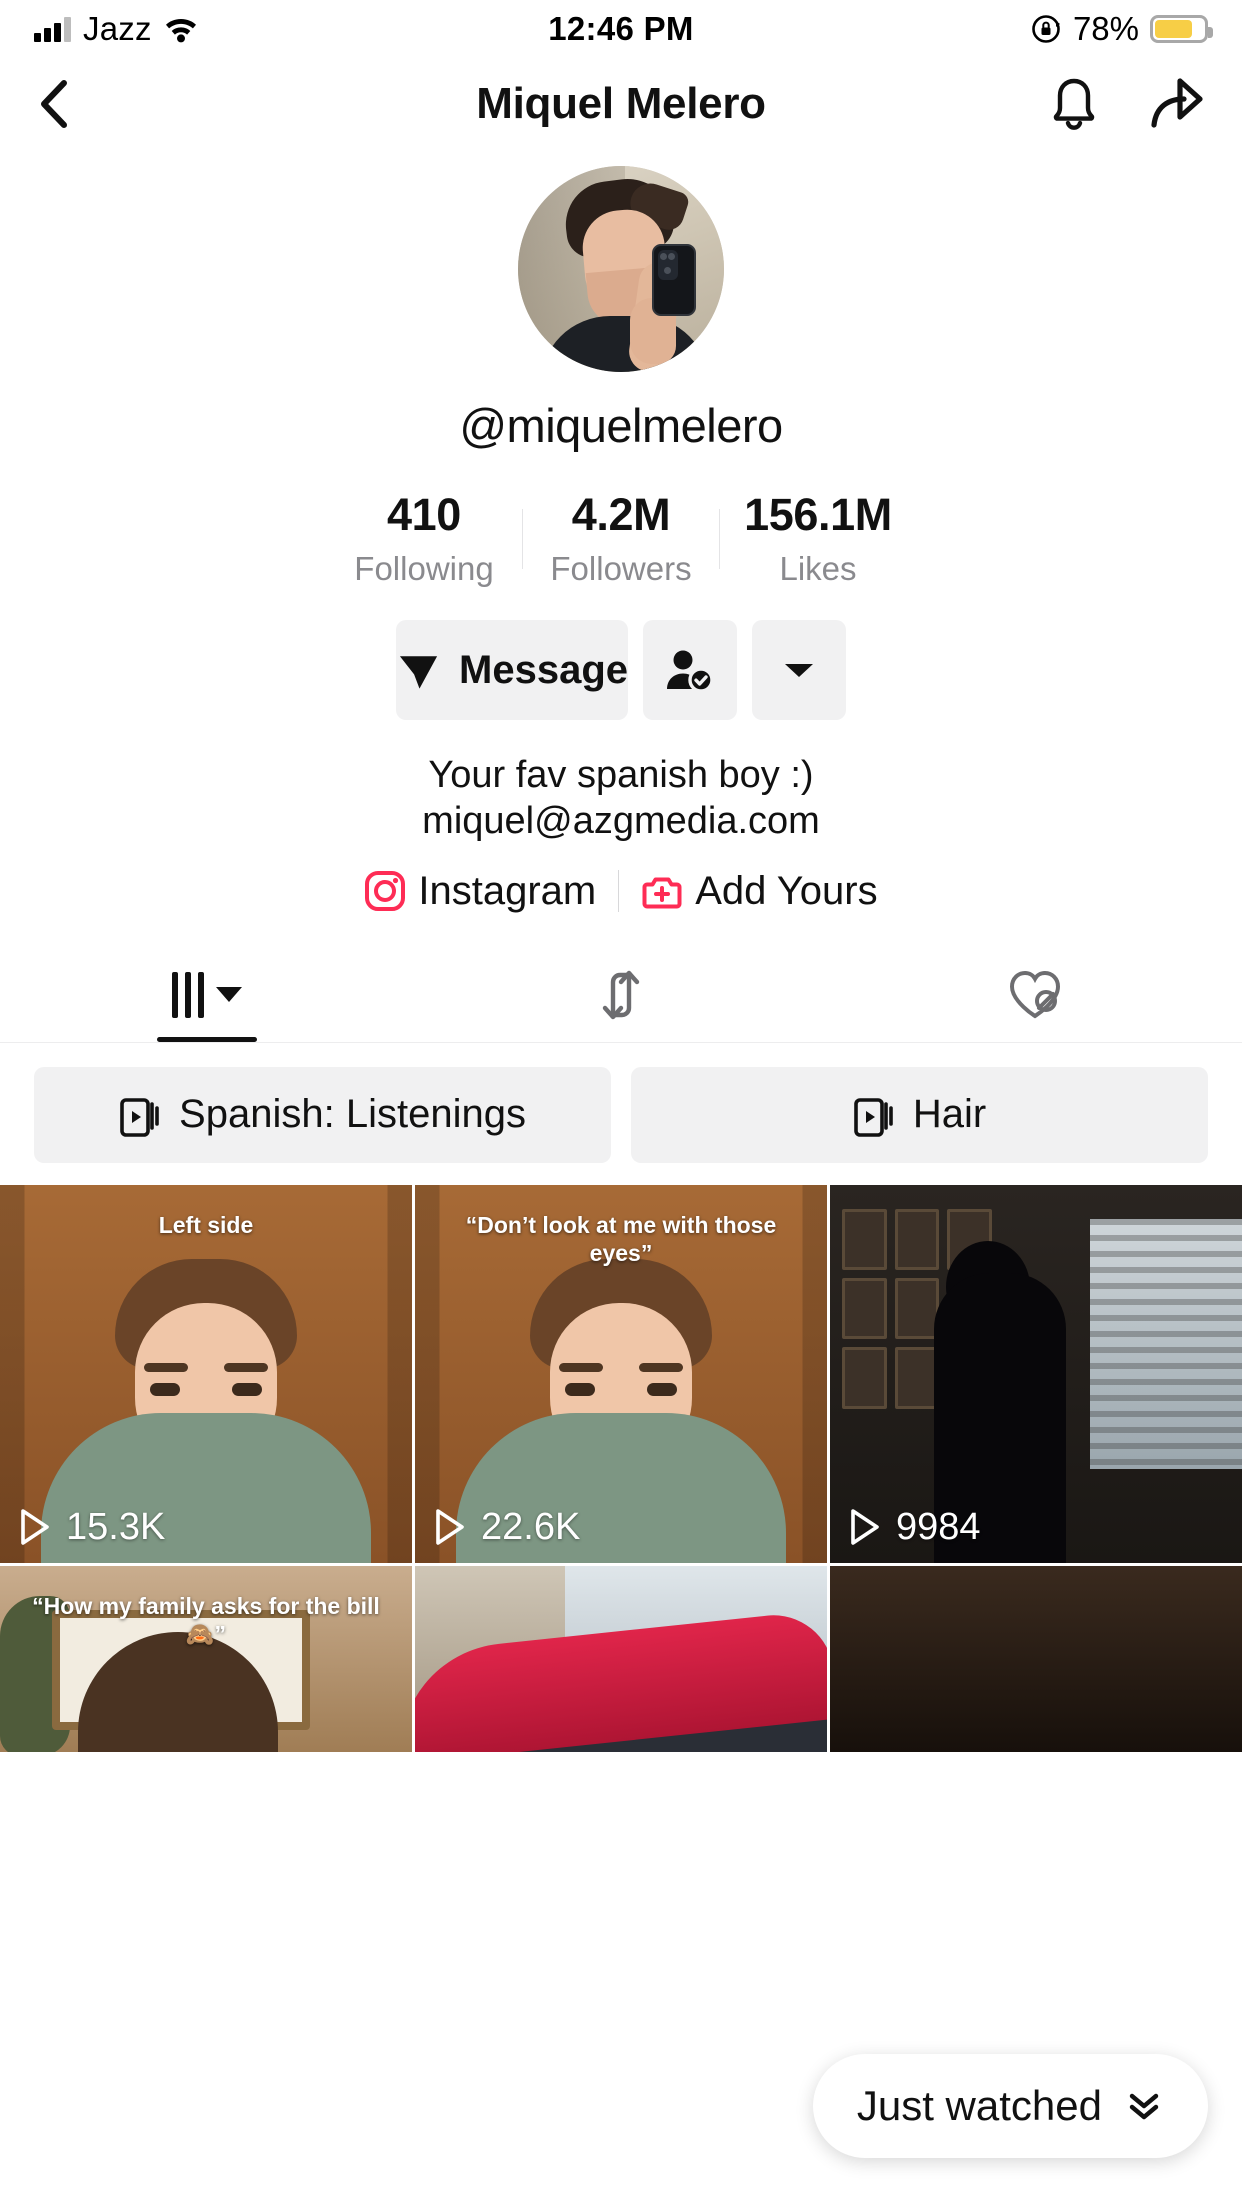 The width and height of the screenshot is (1242, 2208). I want to click on video-thumbnail: “How my family asks for the bill 🙈”, so click(206, 1658).